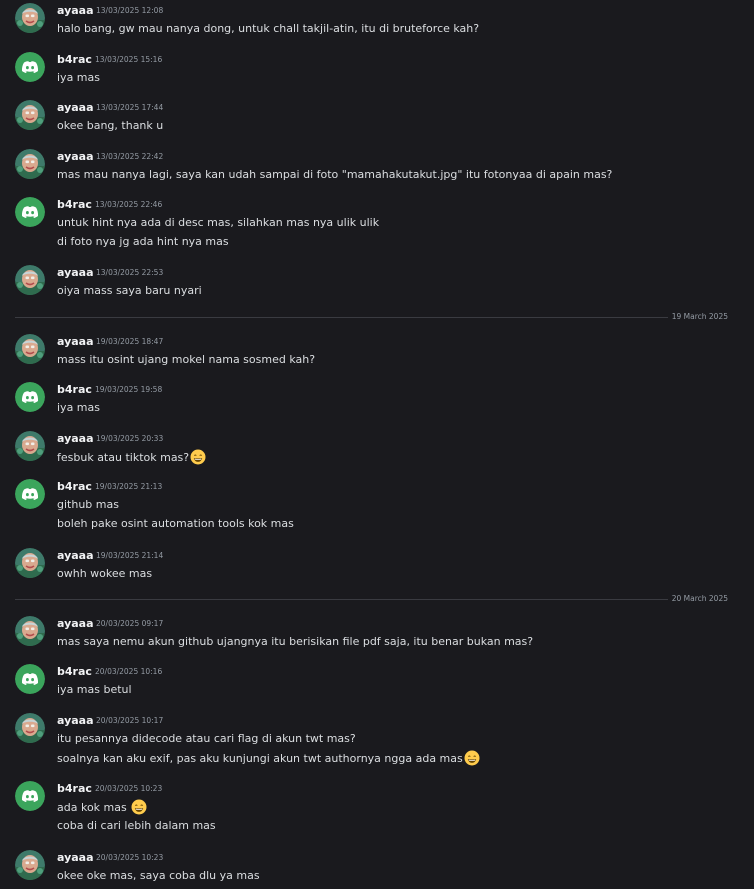 This screenshot has height=889, width=754. What do you see at coordinates (130, 623) in the screenshot?
I see `message-timestamp: 20/03/2025 09:17` at bounding box center [130, 623].